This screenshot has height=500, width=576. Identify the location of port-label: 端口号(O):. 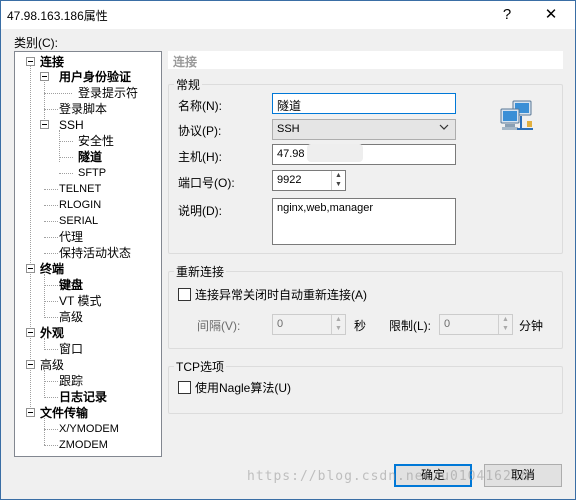
(206, 183).